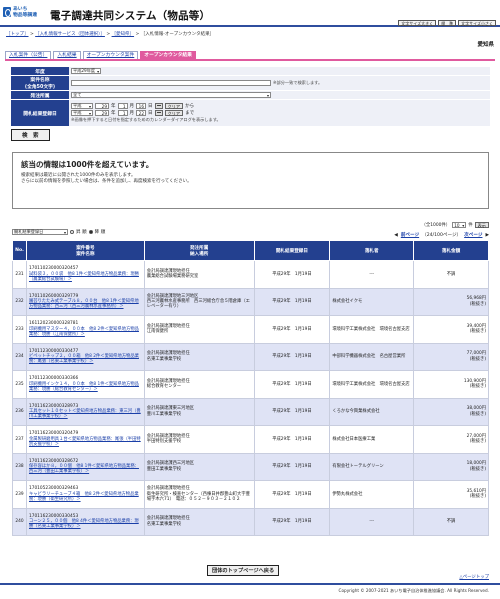  What do you see at coordinates (243, 570) in the screenshot?
I see `back-to-org-top-button: 団体のトップページへ戻る` at bounding box center [243, 570].